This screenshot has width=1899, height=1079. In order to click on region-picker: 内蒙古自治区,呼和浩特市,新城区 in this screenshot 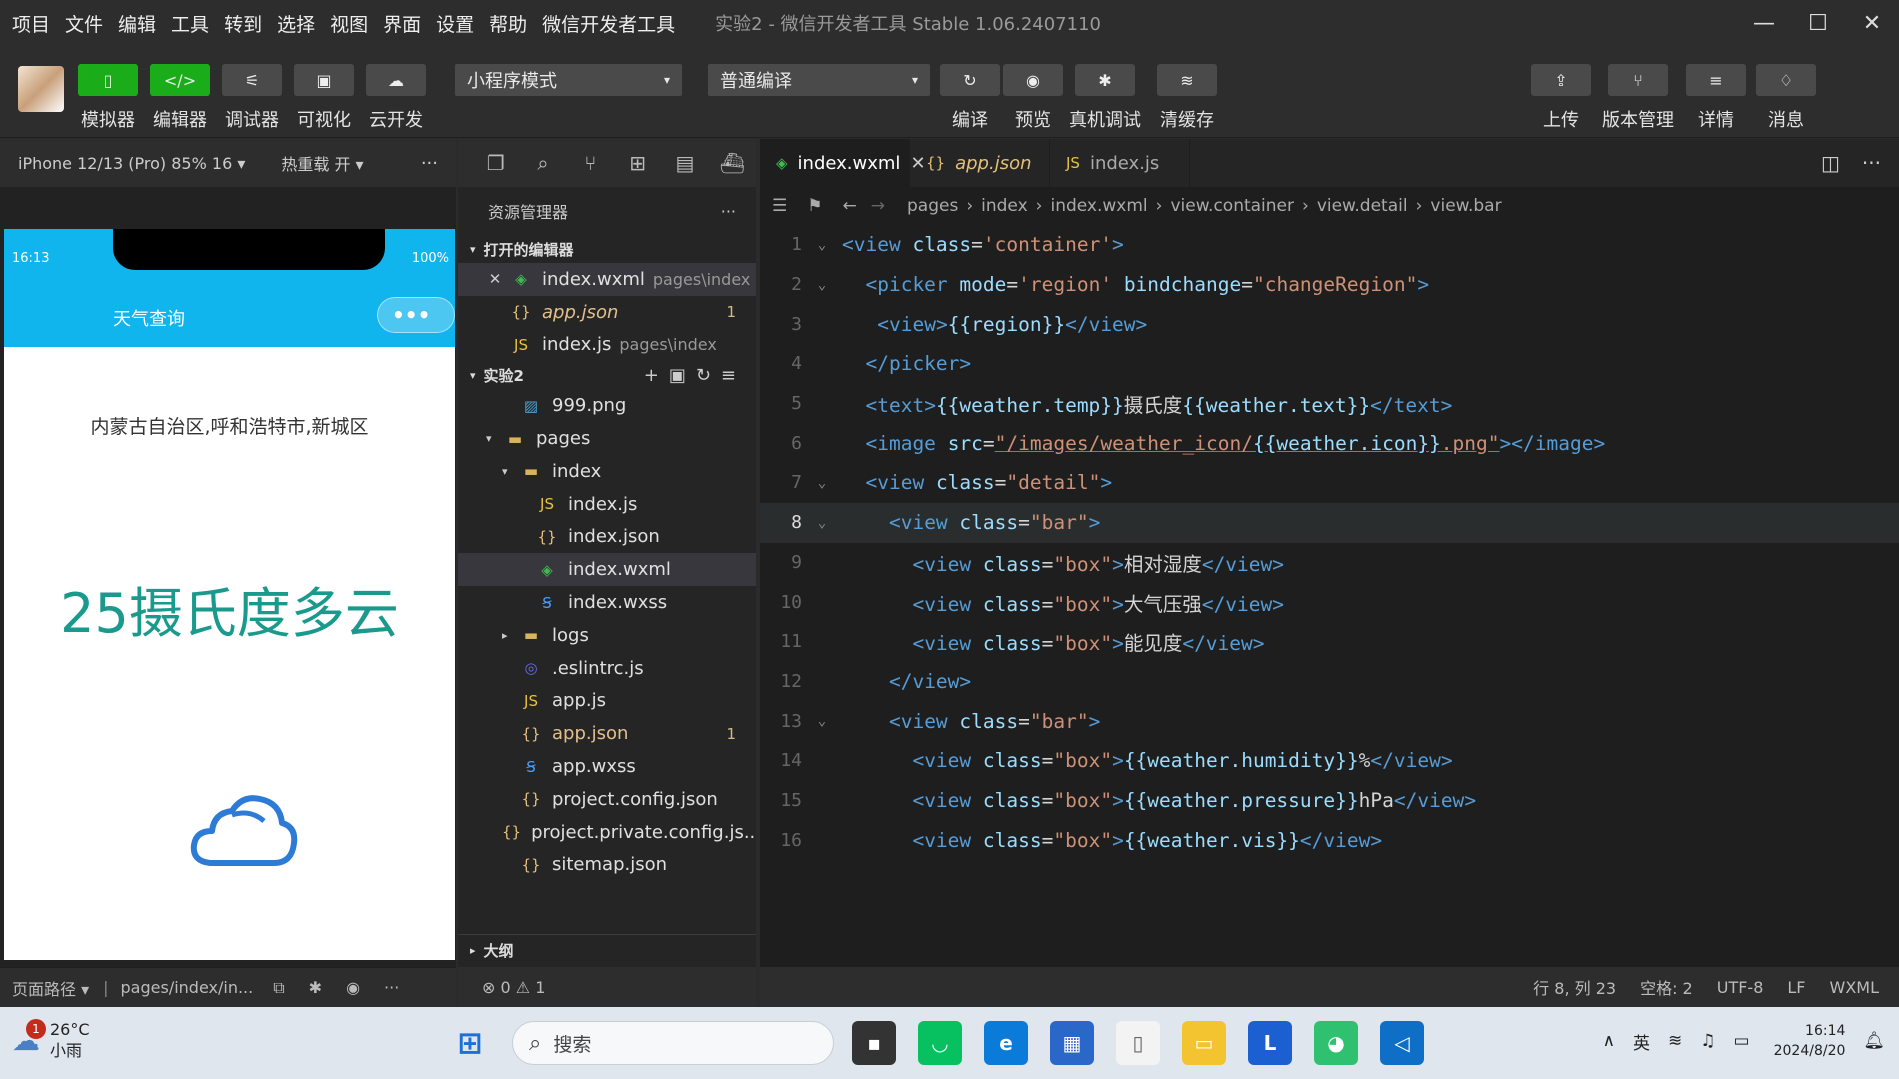, I will do `click(229, 425)`.